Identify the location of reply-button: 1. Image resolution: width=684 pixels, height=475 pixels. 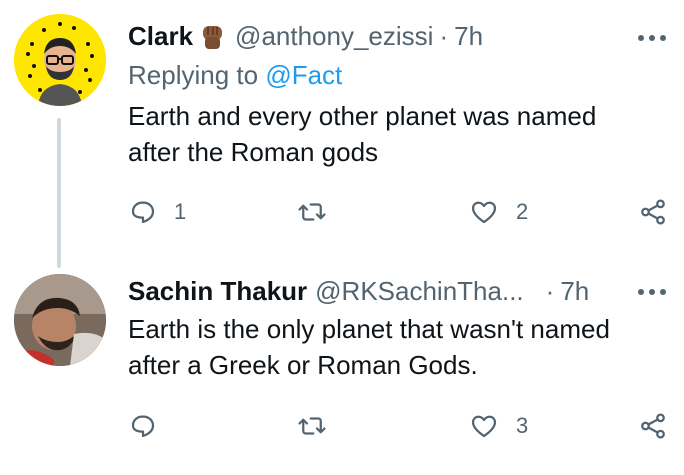
(157, 212).